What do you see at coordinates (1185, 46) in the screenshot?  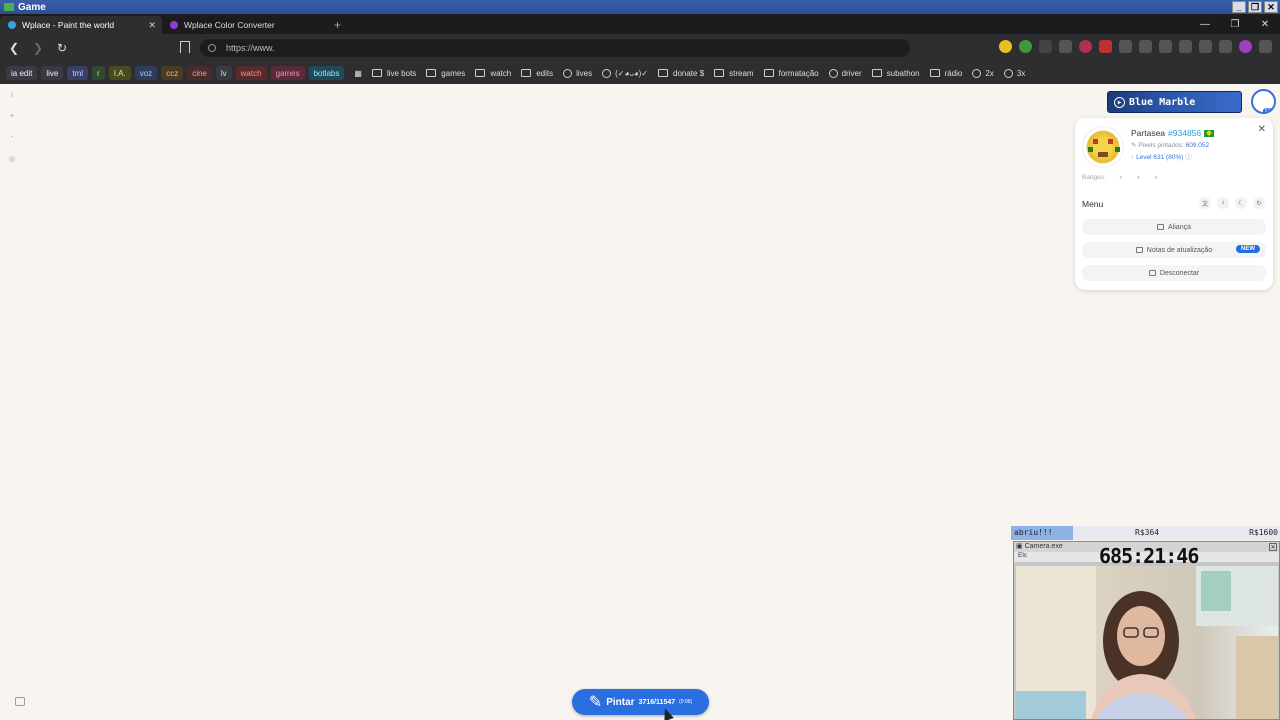 I see `wallet-icon` at bounding box center [1185, 46].